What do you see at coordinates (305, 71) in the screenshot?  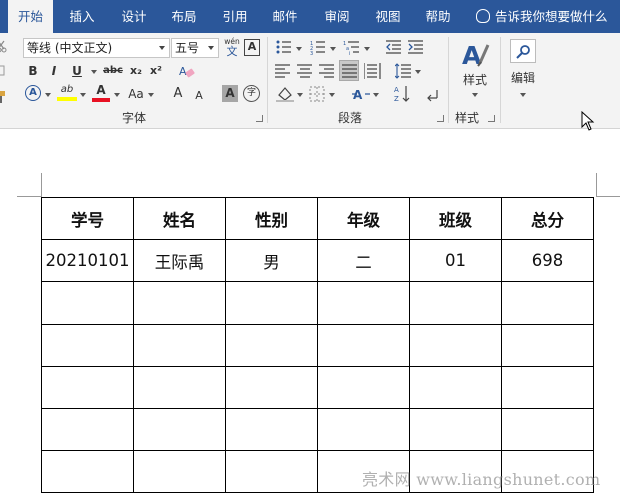 I see `align-center-icon` at bounding box center [305, 71].